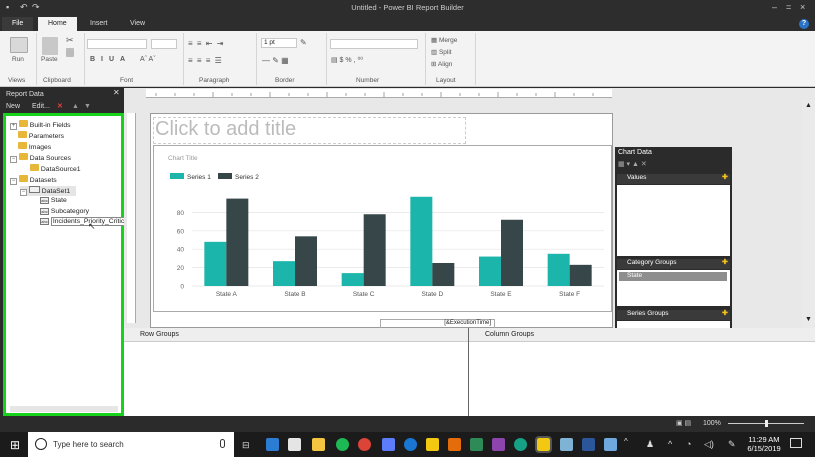 The height and width of the screenshot is (457, 815). Describe the element at coordinates (15, 445) in the screenshot. I see `windows-start-icon: ⊞` at that location.